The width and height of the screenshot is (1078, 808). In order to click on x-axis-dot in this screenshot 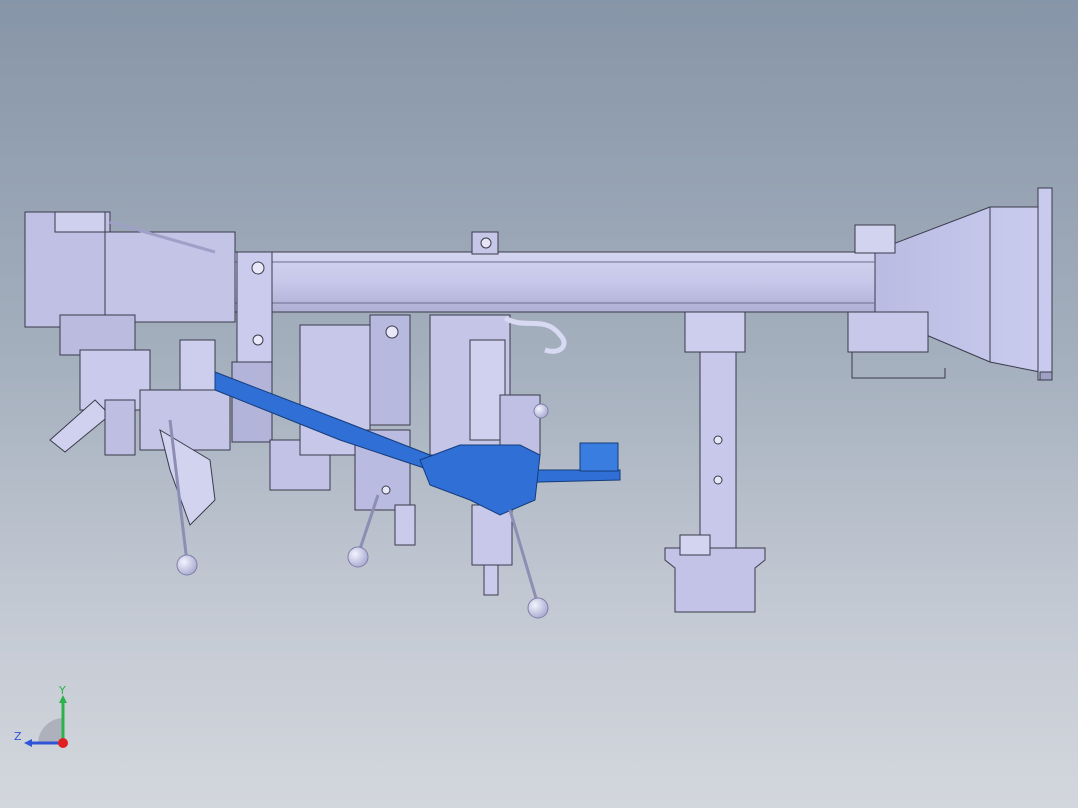, I will do `click(63, 743)`.